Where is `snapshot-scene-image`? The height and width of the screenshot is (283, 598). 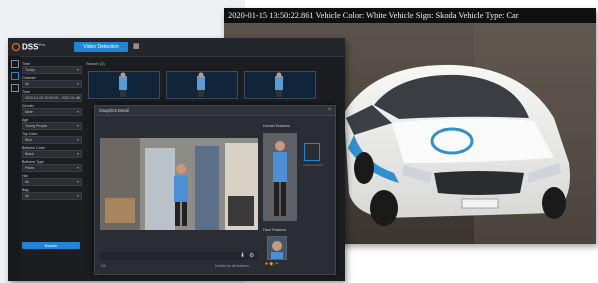 snapshot-scene-image is located at coordinates (179, 184).